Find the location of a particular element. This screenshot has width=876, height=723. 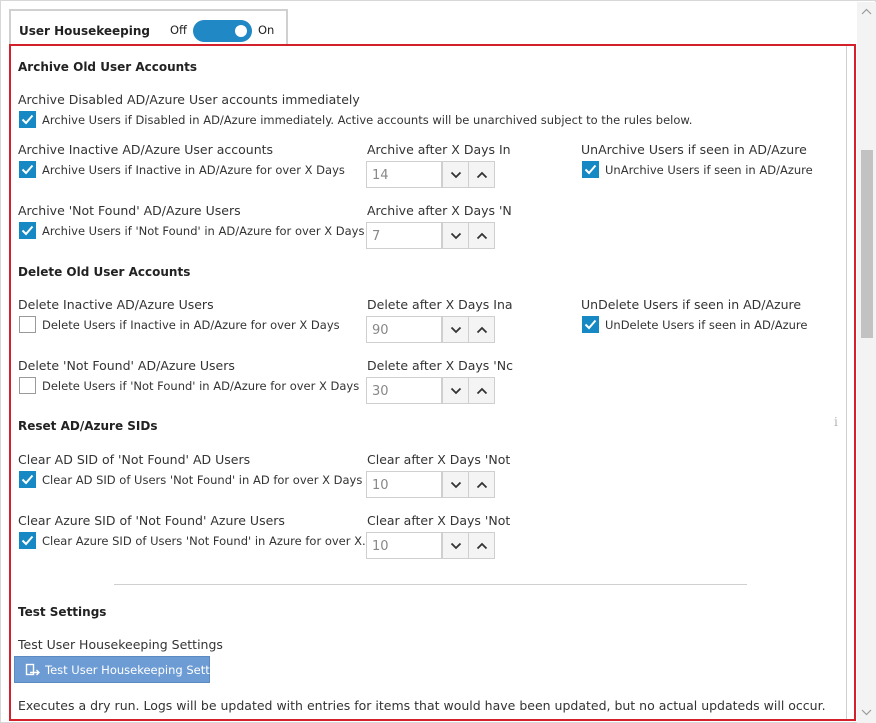

delete-inactive-days-up-button is located at coordinates (481, 329).